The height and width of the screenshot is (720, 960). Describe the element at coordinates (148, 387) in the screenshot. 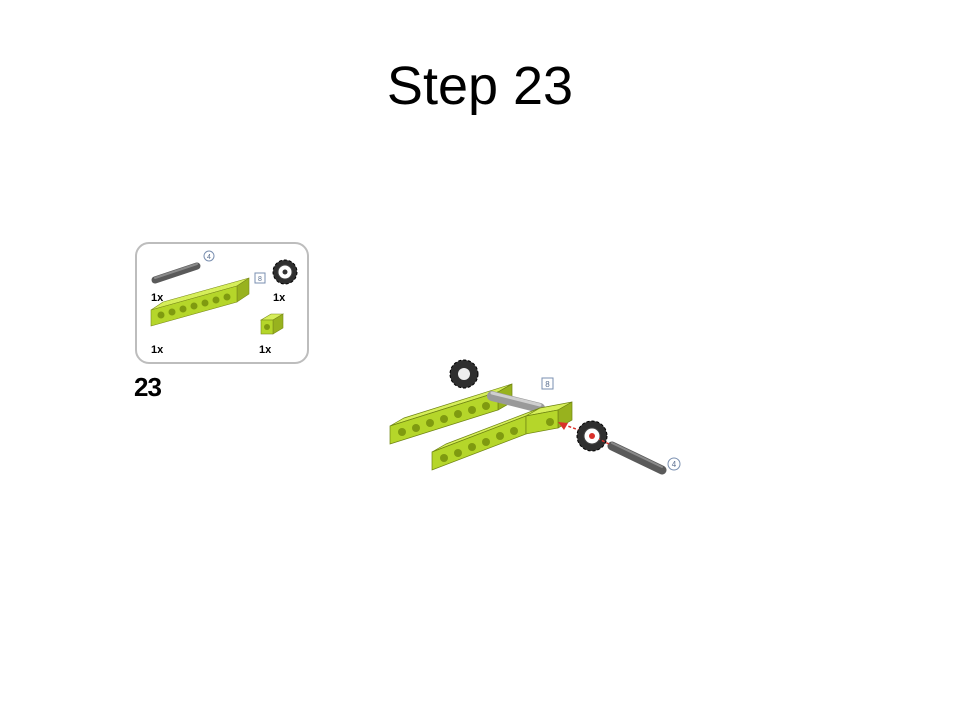

I see `step-number: 23` at that location.